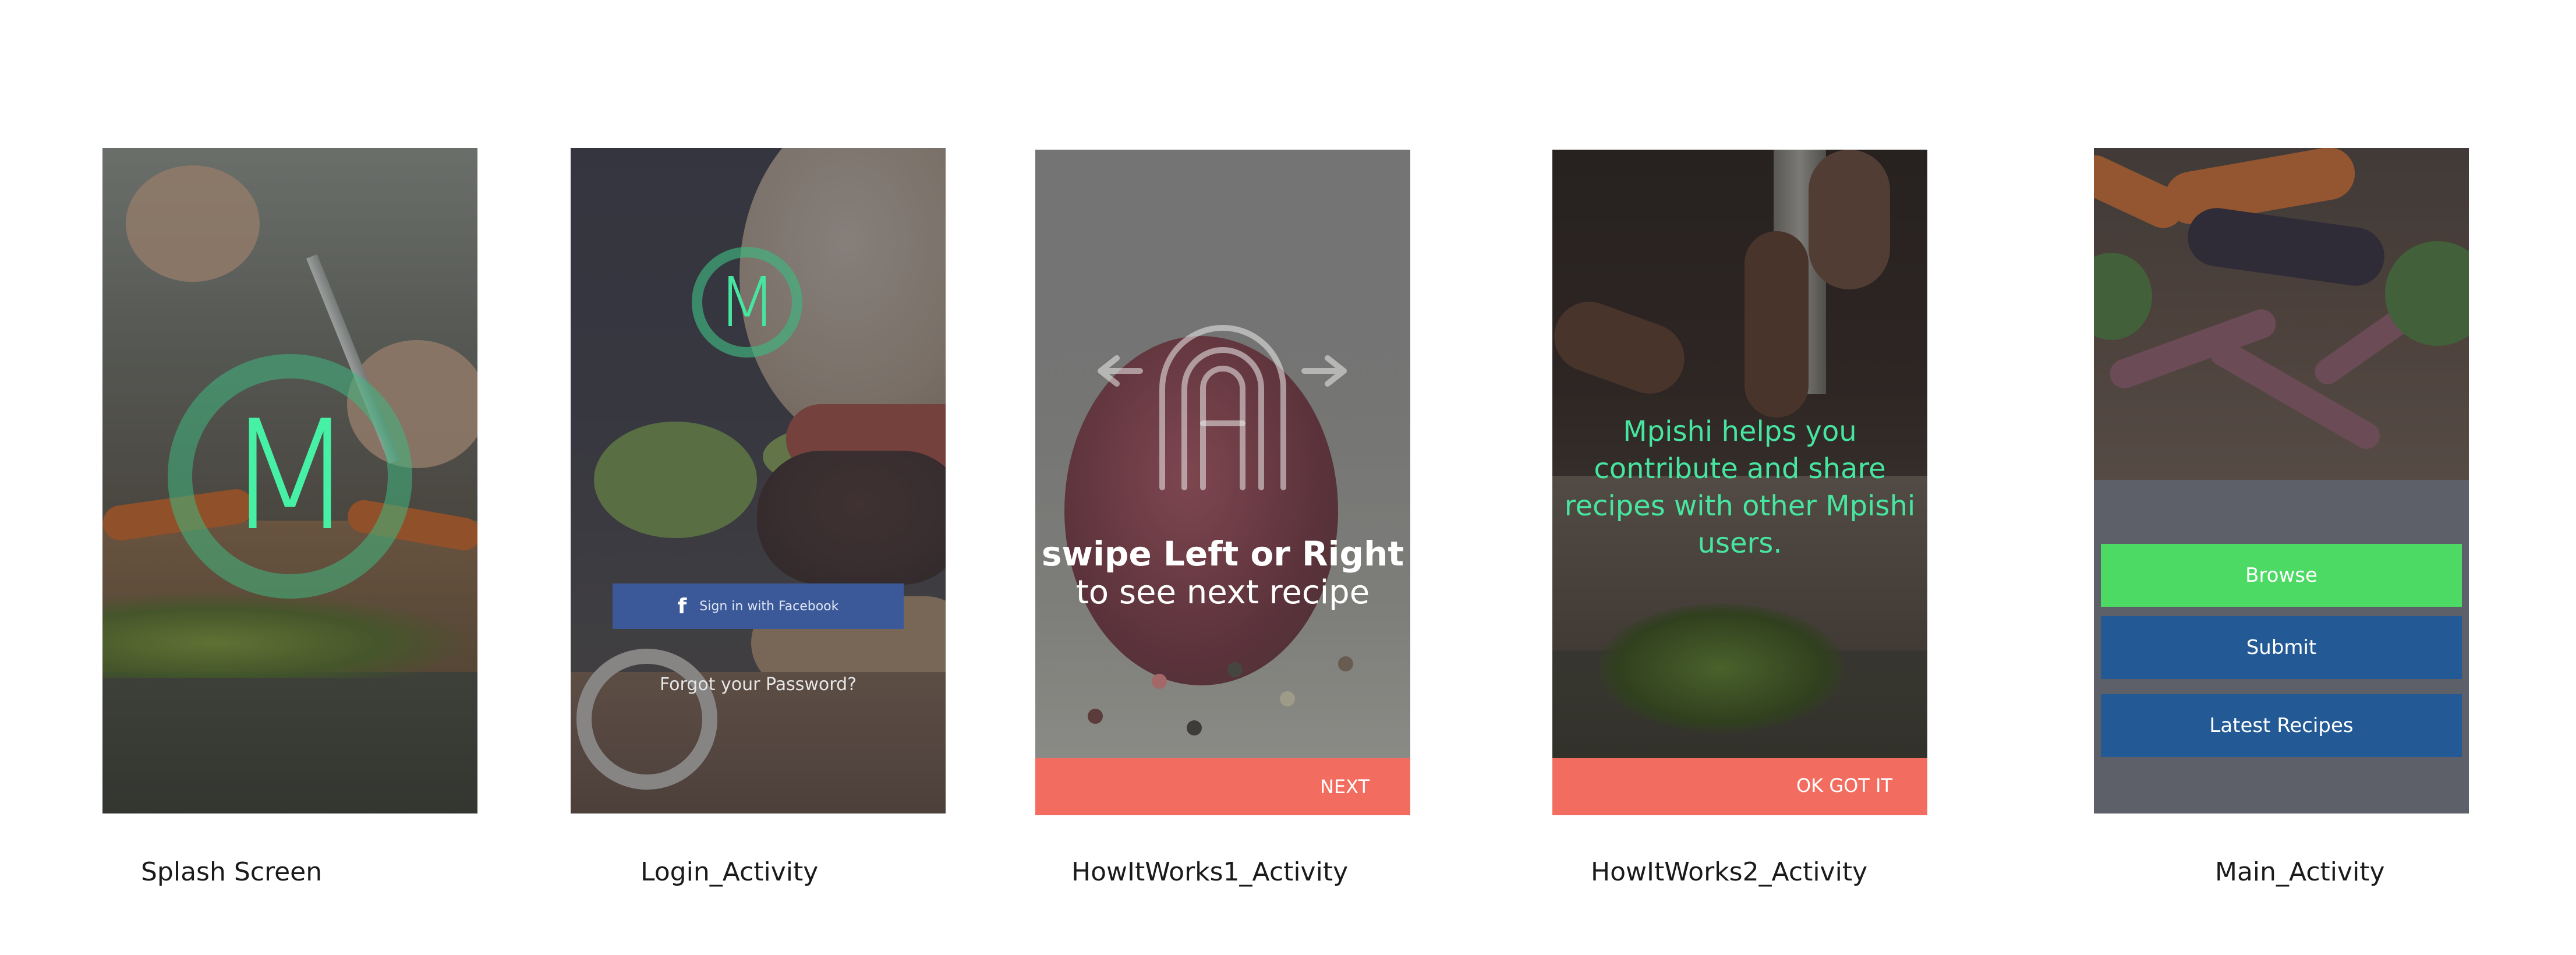 The width and height of the screenshot is (2576, 955). Describe the element at coordinates (1222, 592) in the screenshot. I see `swipe-instruction-subtitle: to see next recipe` at that location.